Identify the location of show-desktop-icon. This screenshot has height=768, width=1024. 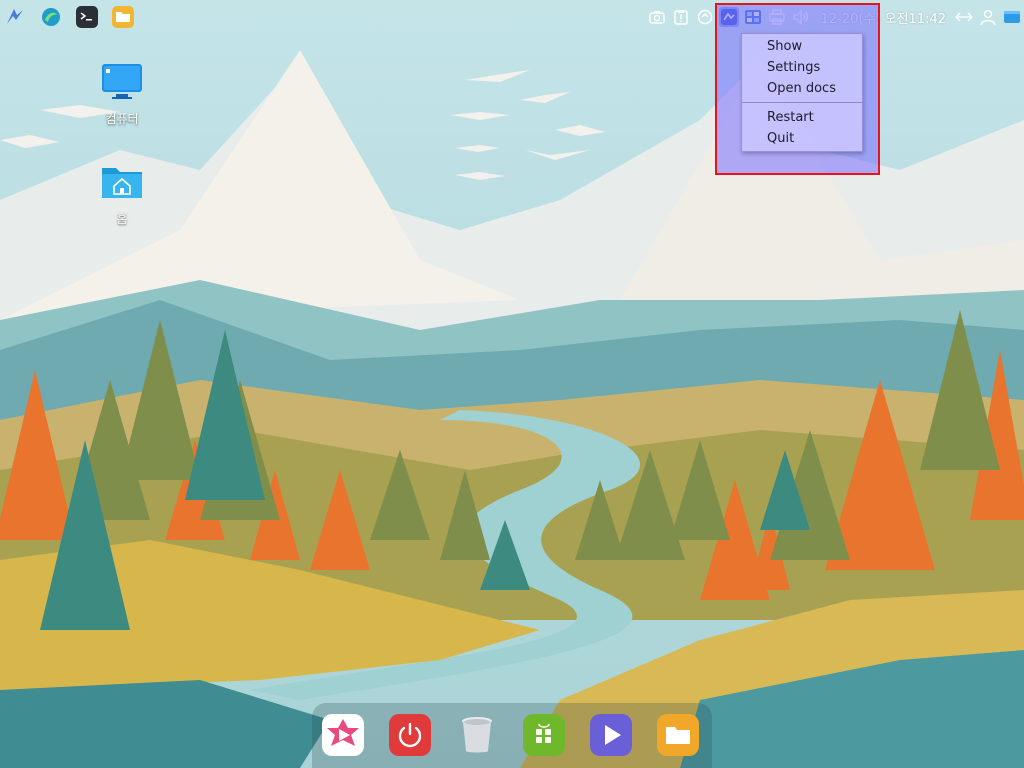
(1012, 17).